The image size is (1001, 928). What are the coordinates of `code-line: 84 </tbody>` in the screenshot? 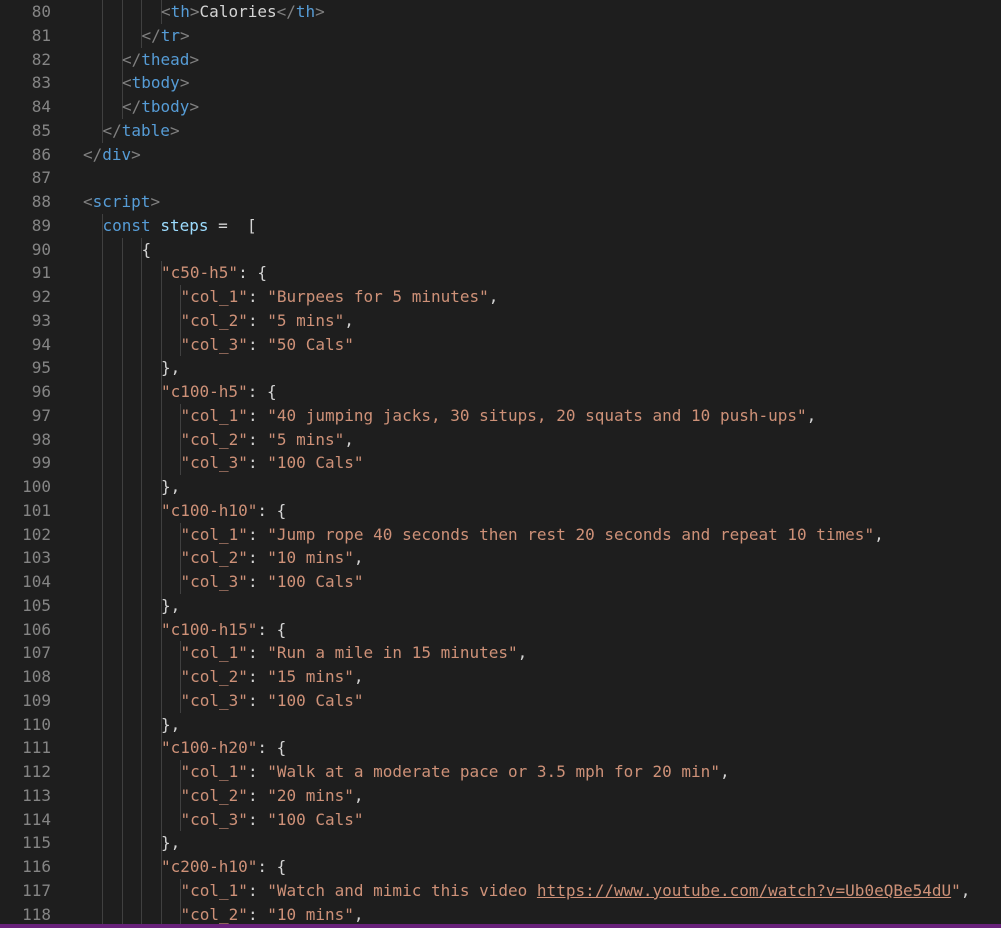 It's located at (500, 107).